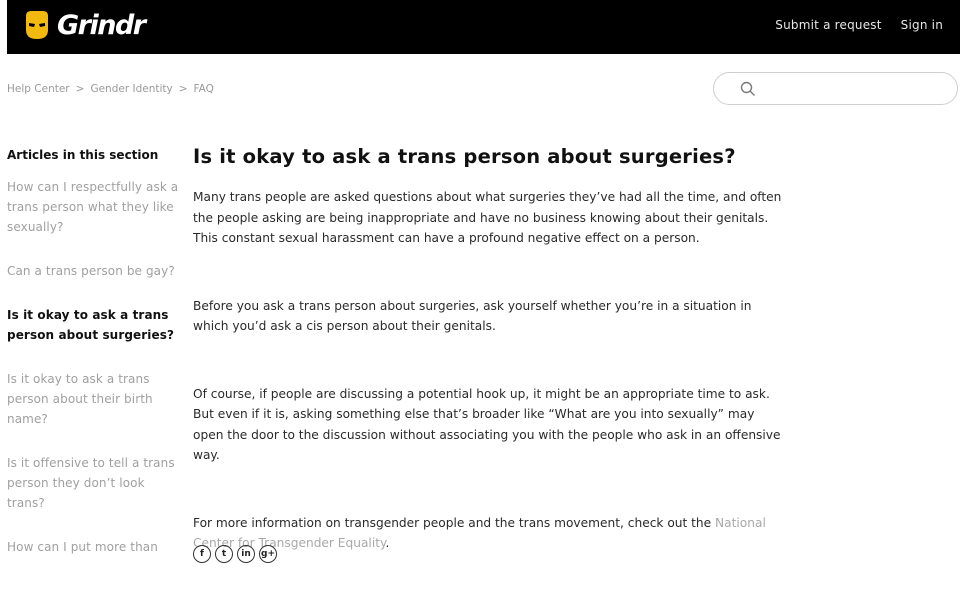 The image size is (960, 601). What do you see at coordinates (268, 554) in the screenshot?
I see `google-plus-icon: g+` at bounding box center [268, 554].